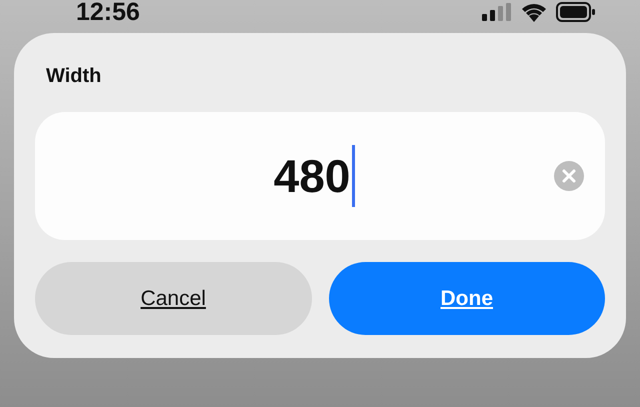 The image size is (640, 407). I want to click on wifi-icon, so click(534, 12).